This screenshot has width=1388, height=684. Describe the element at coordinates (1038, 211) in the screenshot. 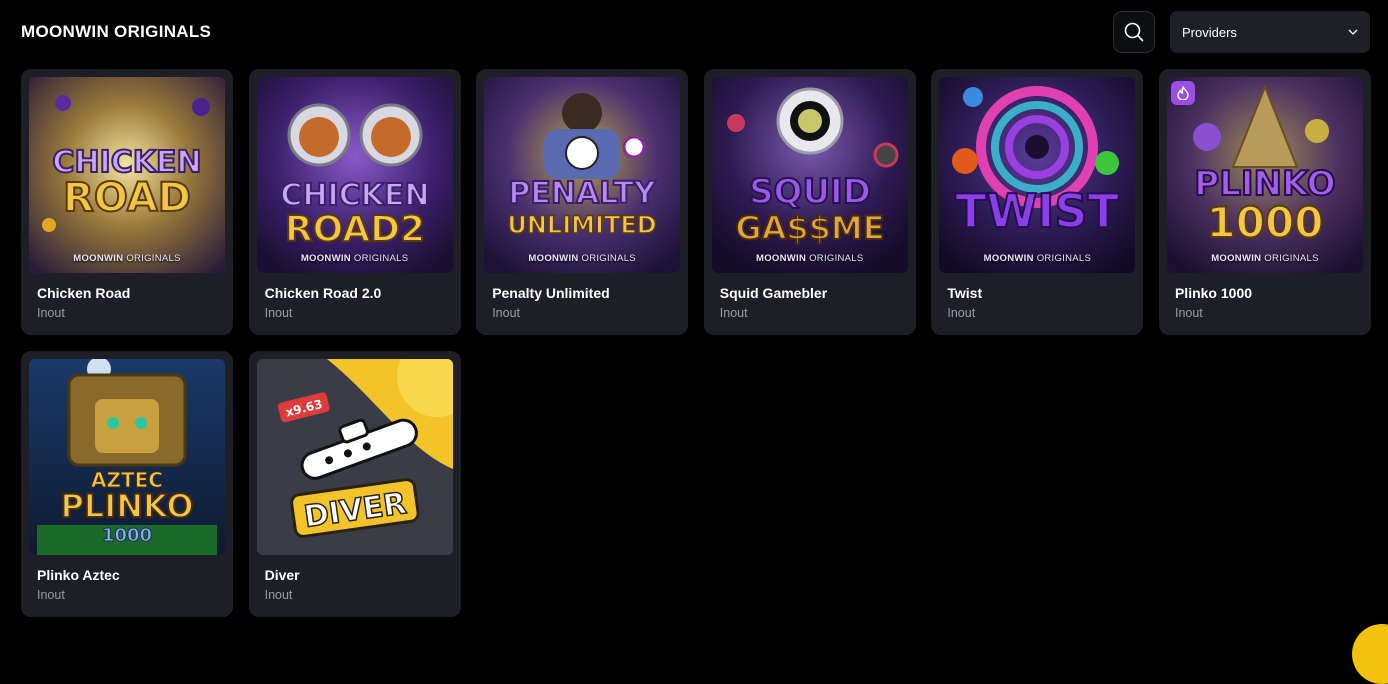

I see `art-title: TWIST` at that location.